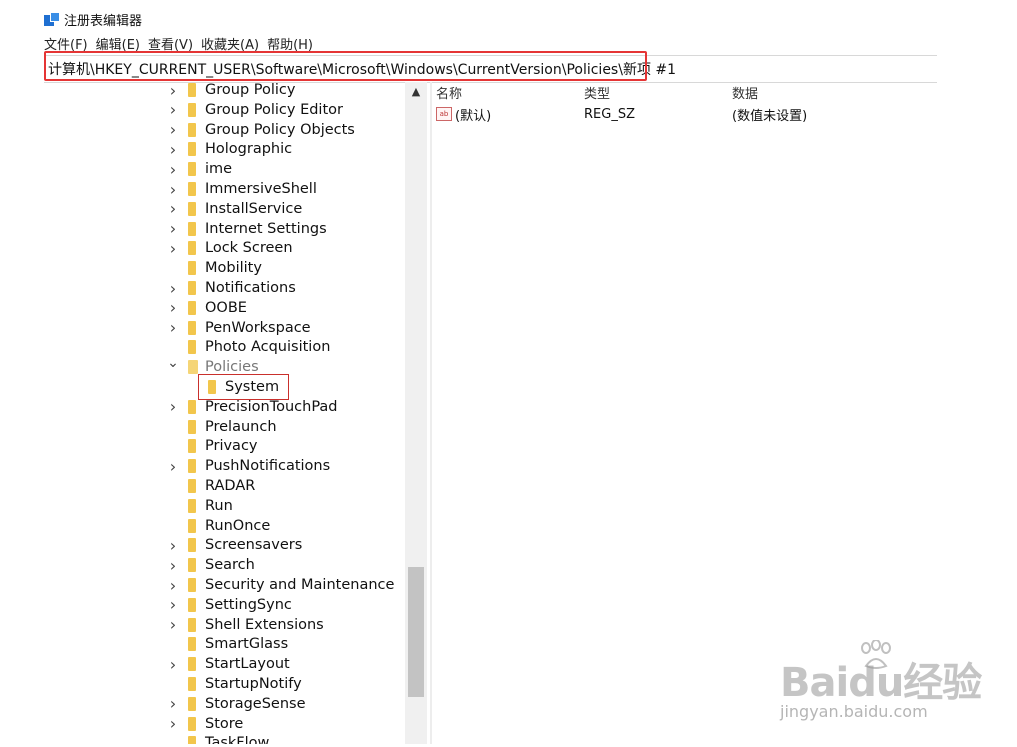 The height and width of the screenshot is (747, 1017). I want to click on tree-item-pushnotifications: › PushNotifications, so click(224, 466).